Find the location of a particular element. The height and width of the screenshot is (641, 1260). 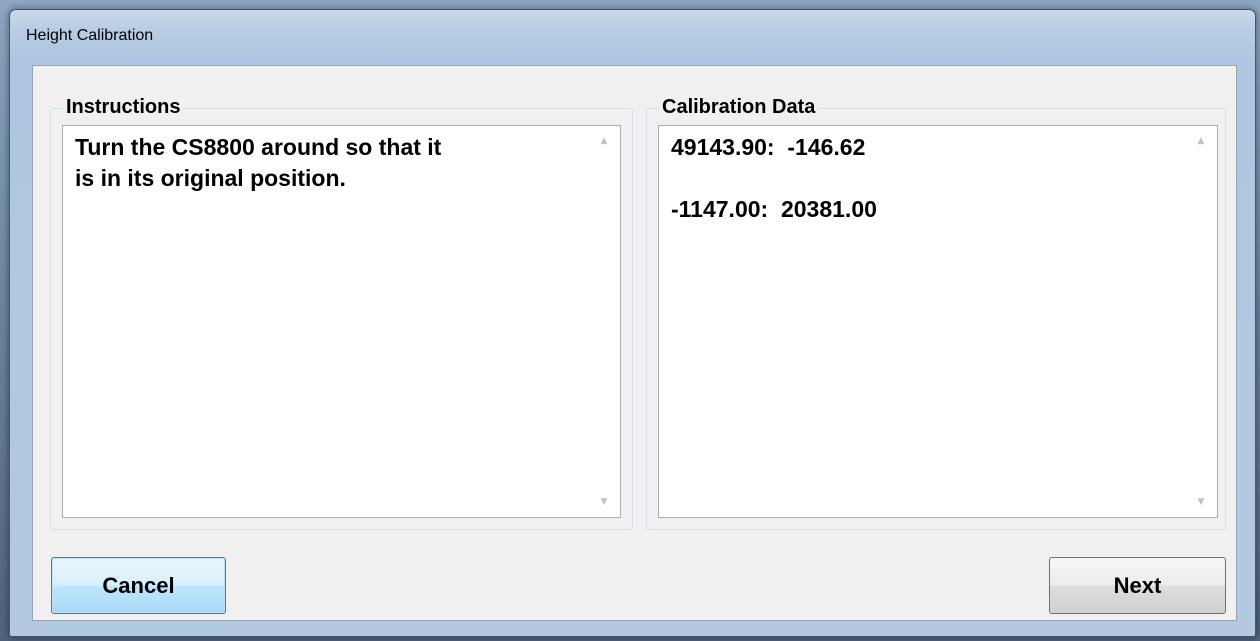

instructions-label: Instructions is located at coordinates (123, 107).